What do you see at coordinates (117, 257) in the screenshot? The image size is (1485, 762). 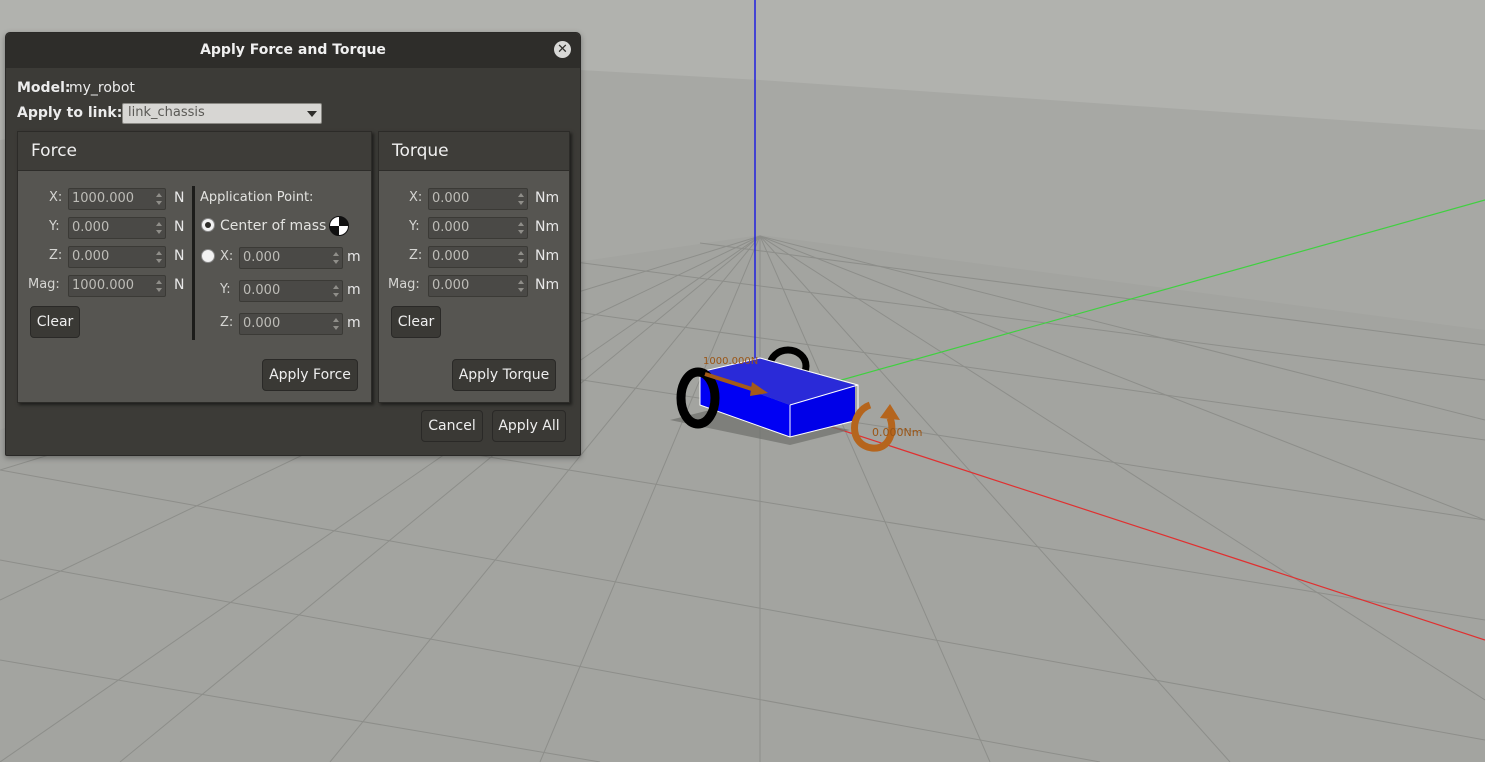 I see `force-z-input: 0.000` at bounding box center [117, 257].